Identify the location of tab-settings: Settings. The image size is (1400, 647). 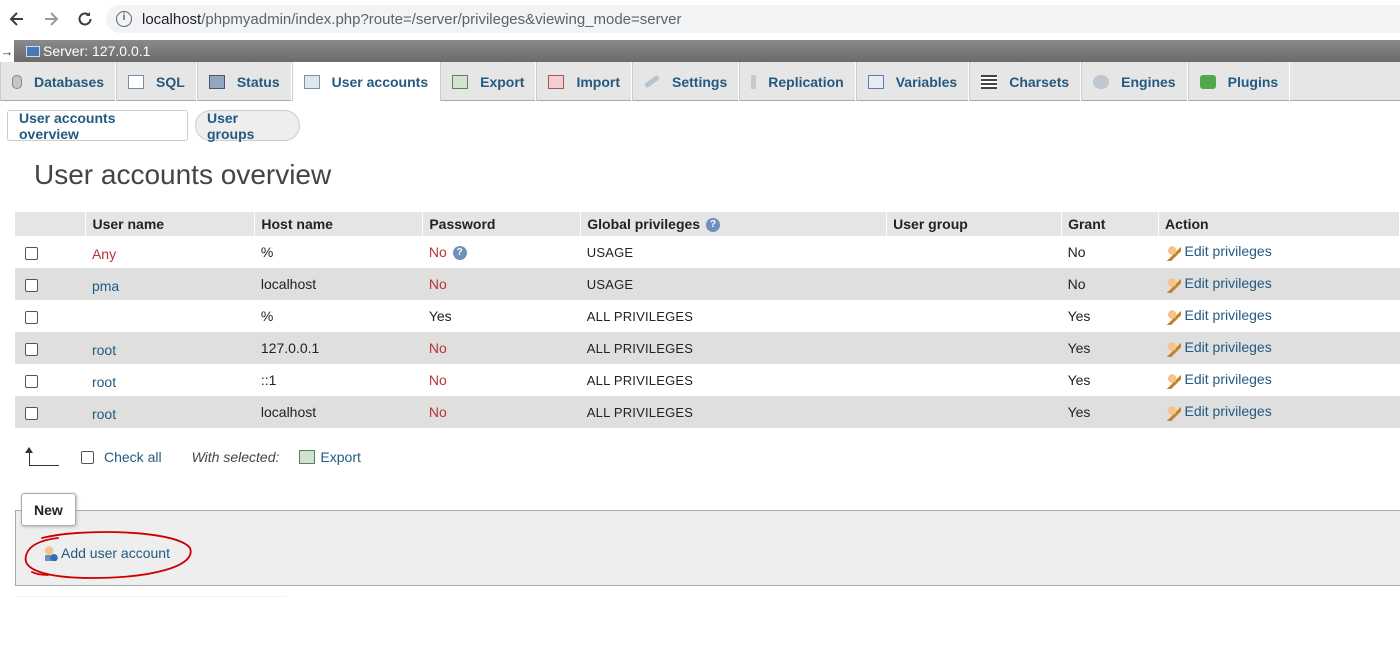
(686, 81).